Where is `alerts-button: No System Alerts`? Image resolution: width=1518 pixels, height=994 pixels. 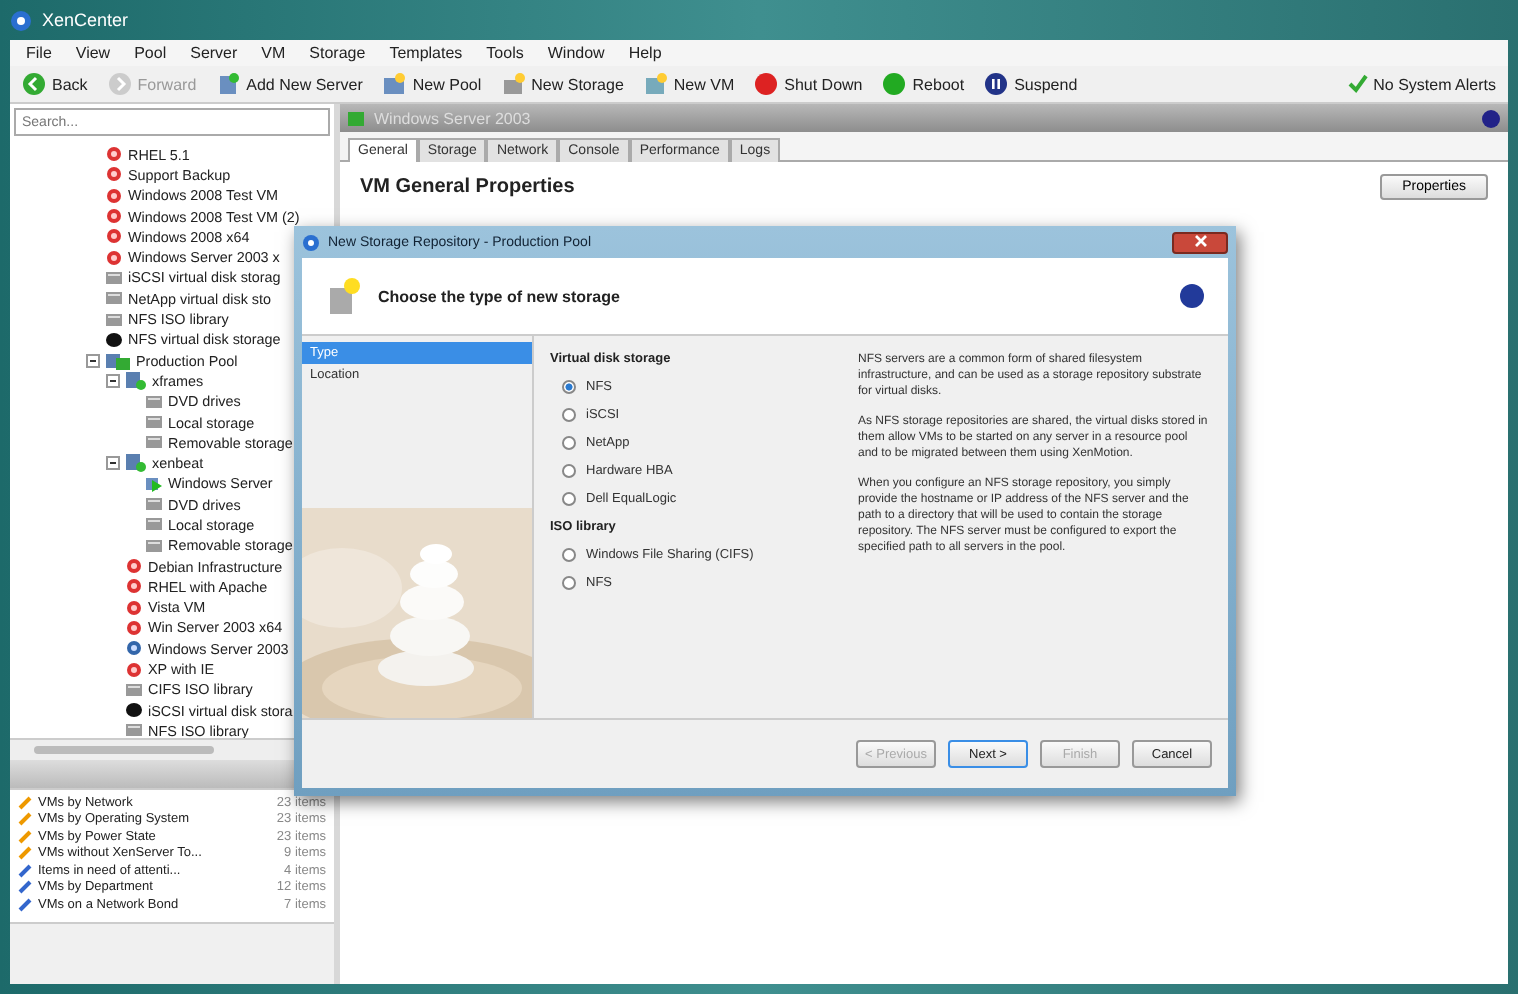 alerts-button: No System Alerts is located at coordinates (1421, 84).